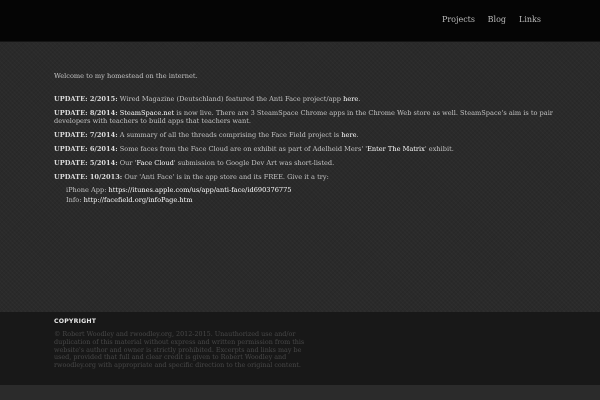 The width and height of the screenshot is (600, 400). What do you see at coordinates (300, 21) in the screenshot?
I see `top-navigation-bar: Projects Blog Links` at bounding box center [300, 21].